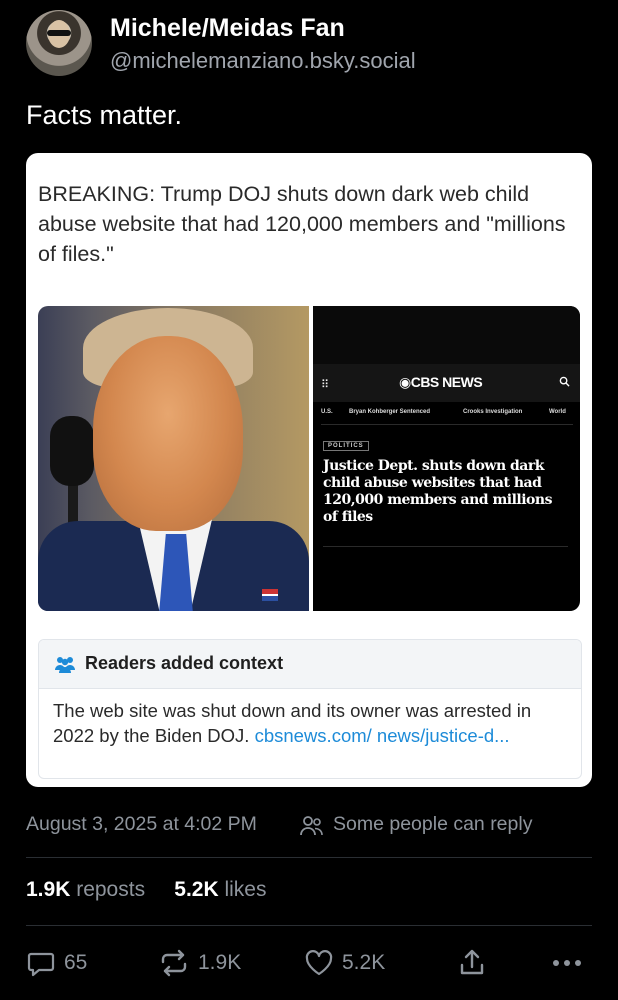 The image size is (618, 1000). Describe the element at coordinates (325, 385) in the screenshot. I see `menu-icon: ⠿` at that location.